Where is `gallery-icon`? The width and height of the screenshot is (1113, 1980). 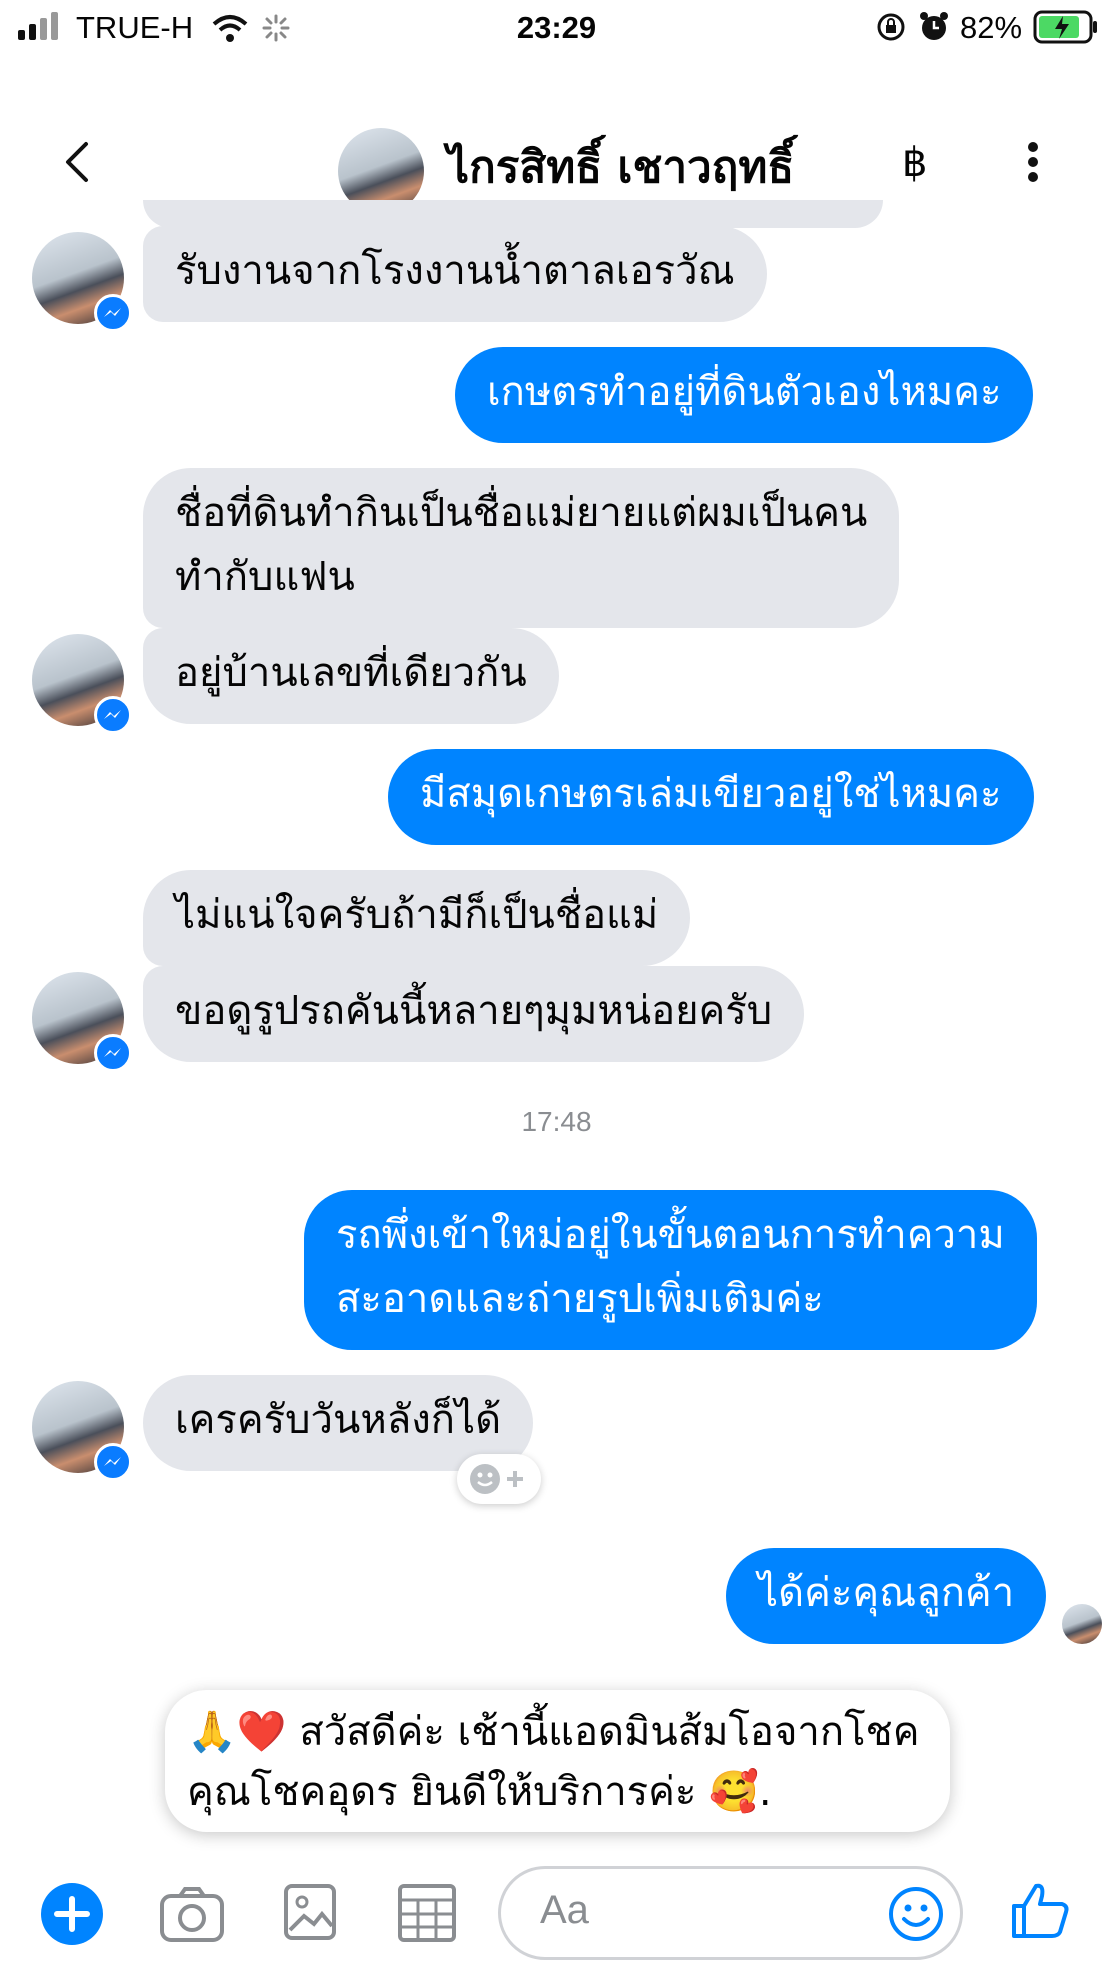 gallery-icon is located at coordinates (310, 1912).